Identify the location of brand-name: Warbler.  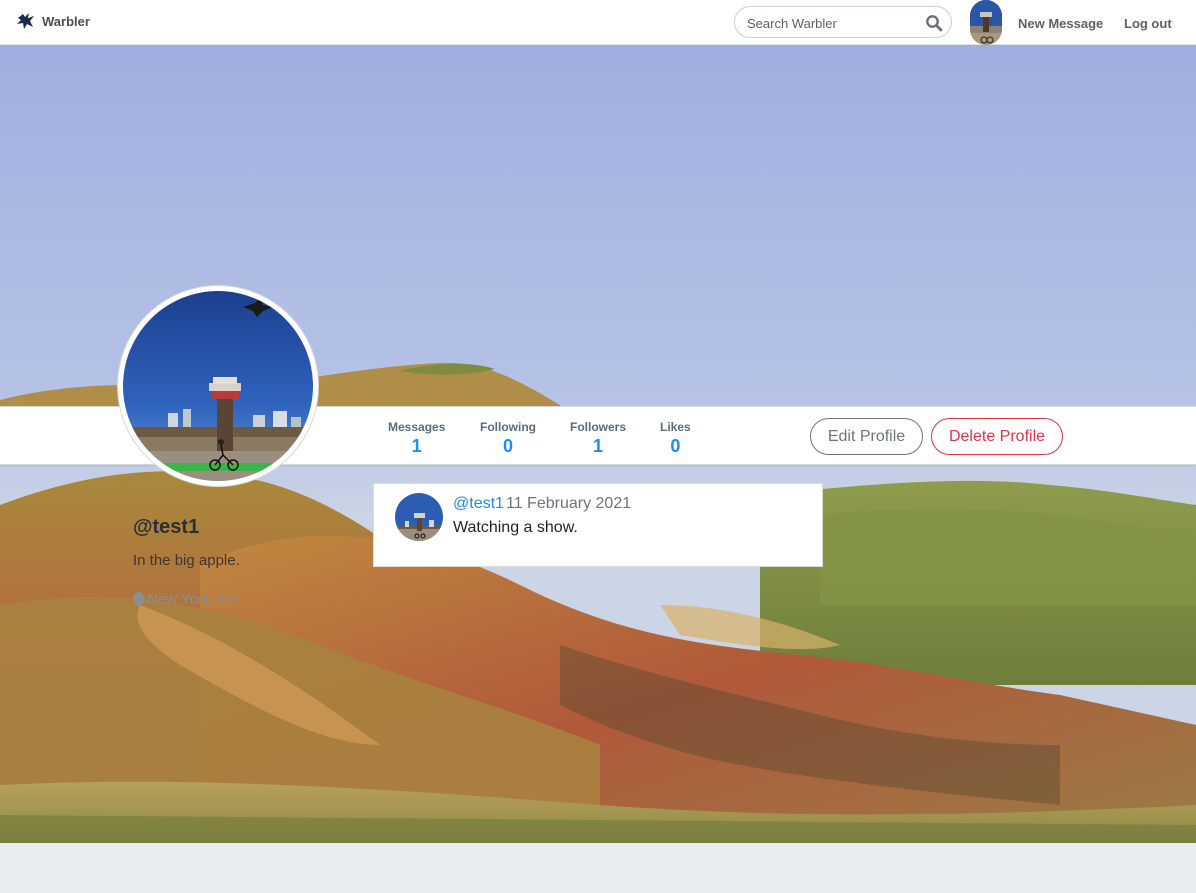
(66, 21).